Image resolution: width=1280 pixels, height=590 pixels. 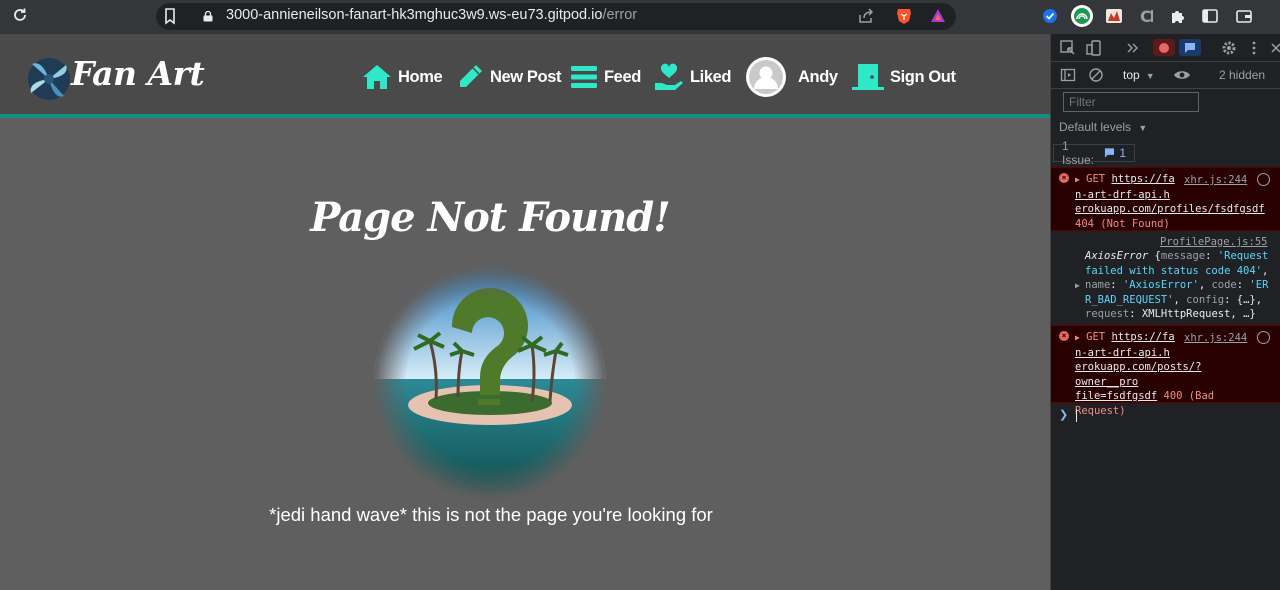 What do you see at coordinates (420, 76) in the screenshot?
I see `nav-home-label: Home` at bounding box center [420, 76].